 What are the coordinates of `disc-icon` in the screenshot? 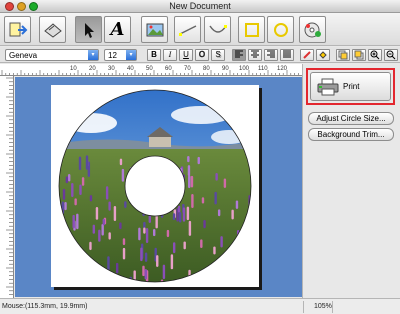 It's located at (312, 29).